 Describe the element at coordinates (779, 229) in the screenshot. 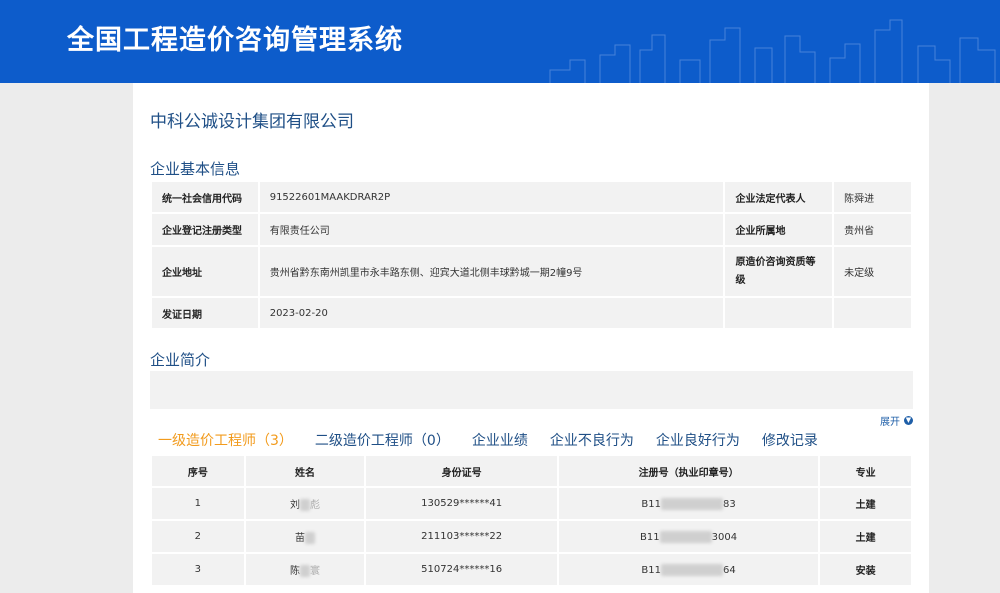

I see `info-label: 企业所属地` at that location.